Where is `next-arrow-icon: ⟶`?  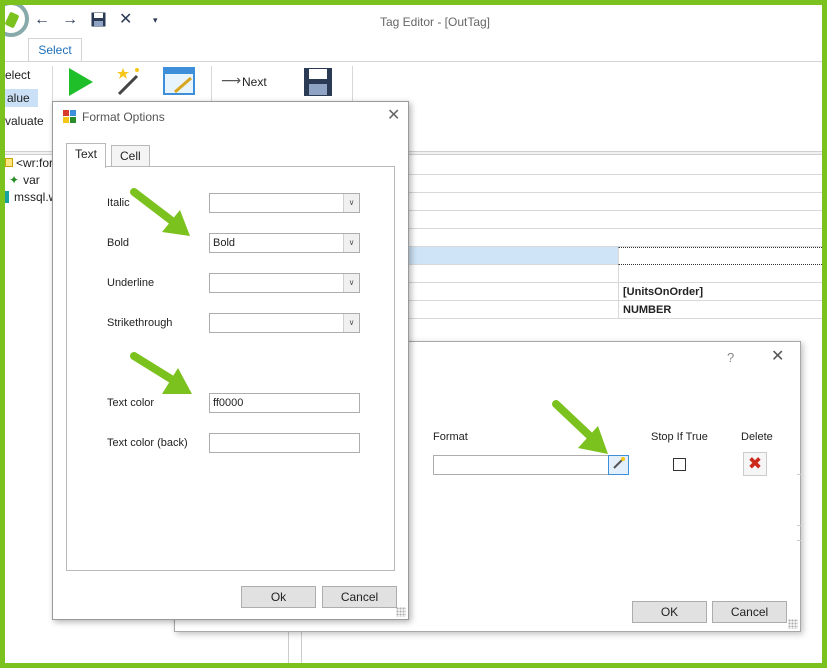
next-arrow-icon: ⟶ is located at coordinates (231, 80).